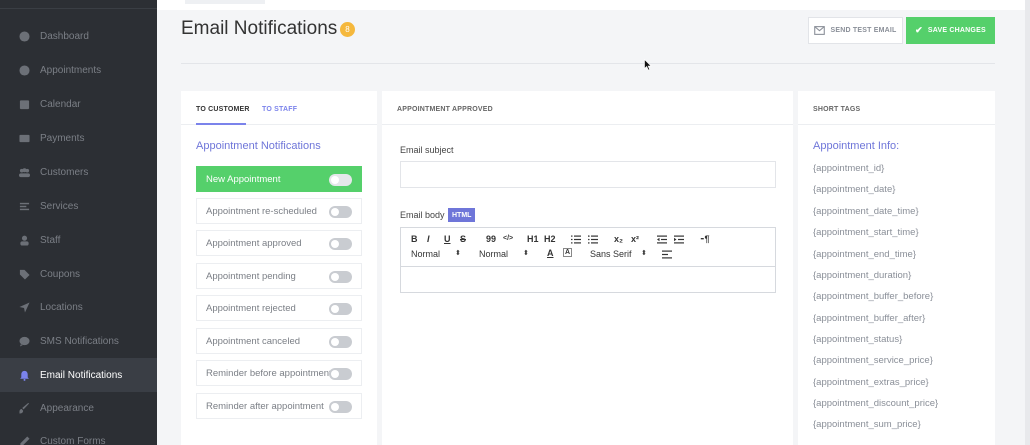  Describe the element at coordinates (956, 30) in the screenshot. I see `save-changes-label: SAVE CHANGES` at that location.